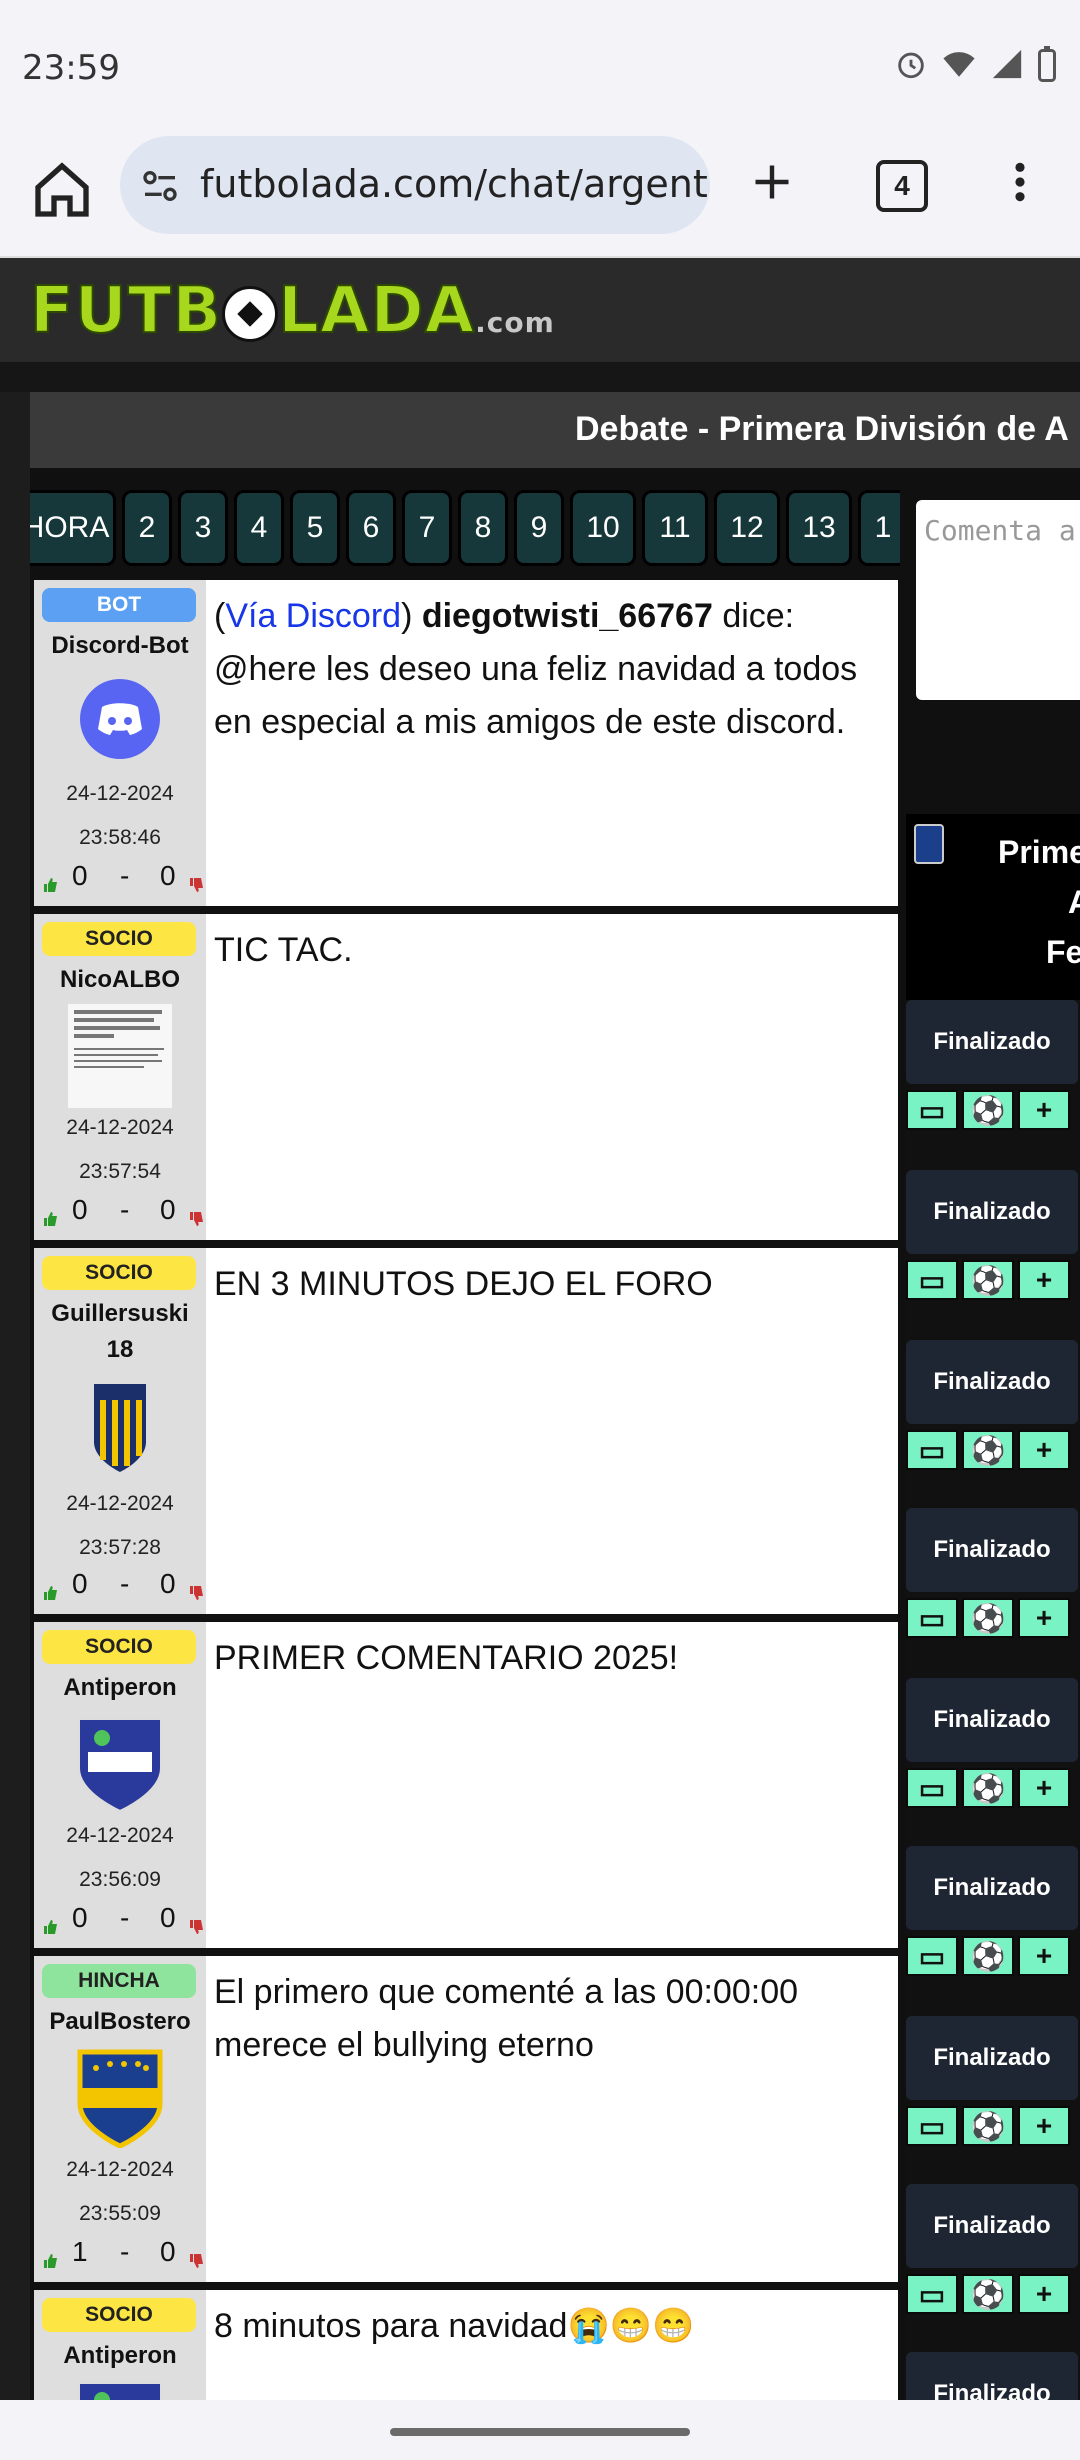 Image resolution: width=1080 pixels, height=2460 pixels. What do you see at coordinates (250, 314) in the screenshot?
I see `soccer-ball-icon` at bounding box center [250, 314].